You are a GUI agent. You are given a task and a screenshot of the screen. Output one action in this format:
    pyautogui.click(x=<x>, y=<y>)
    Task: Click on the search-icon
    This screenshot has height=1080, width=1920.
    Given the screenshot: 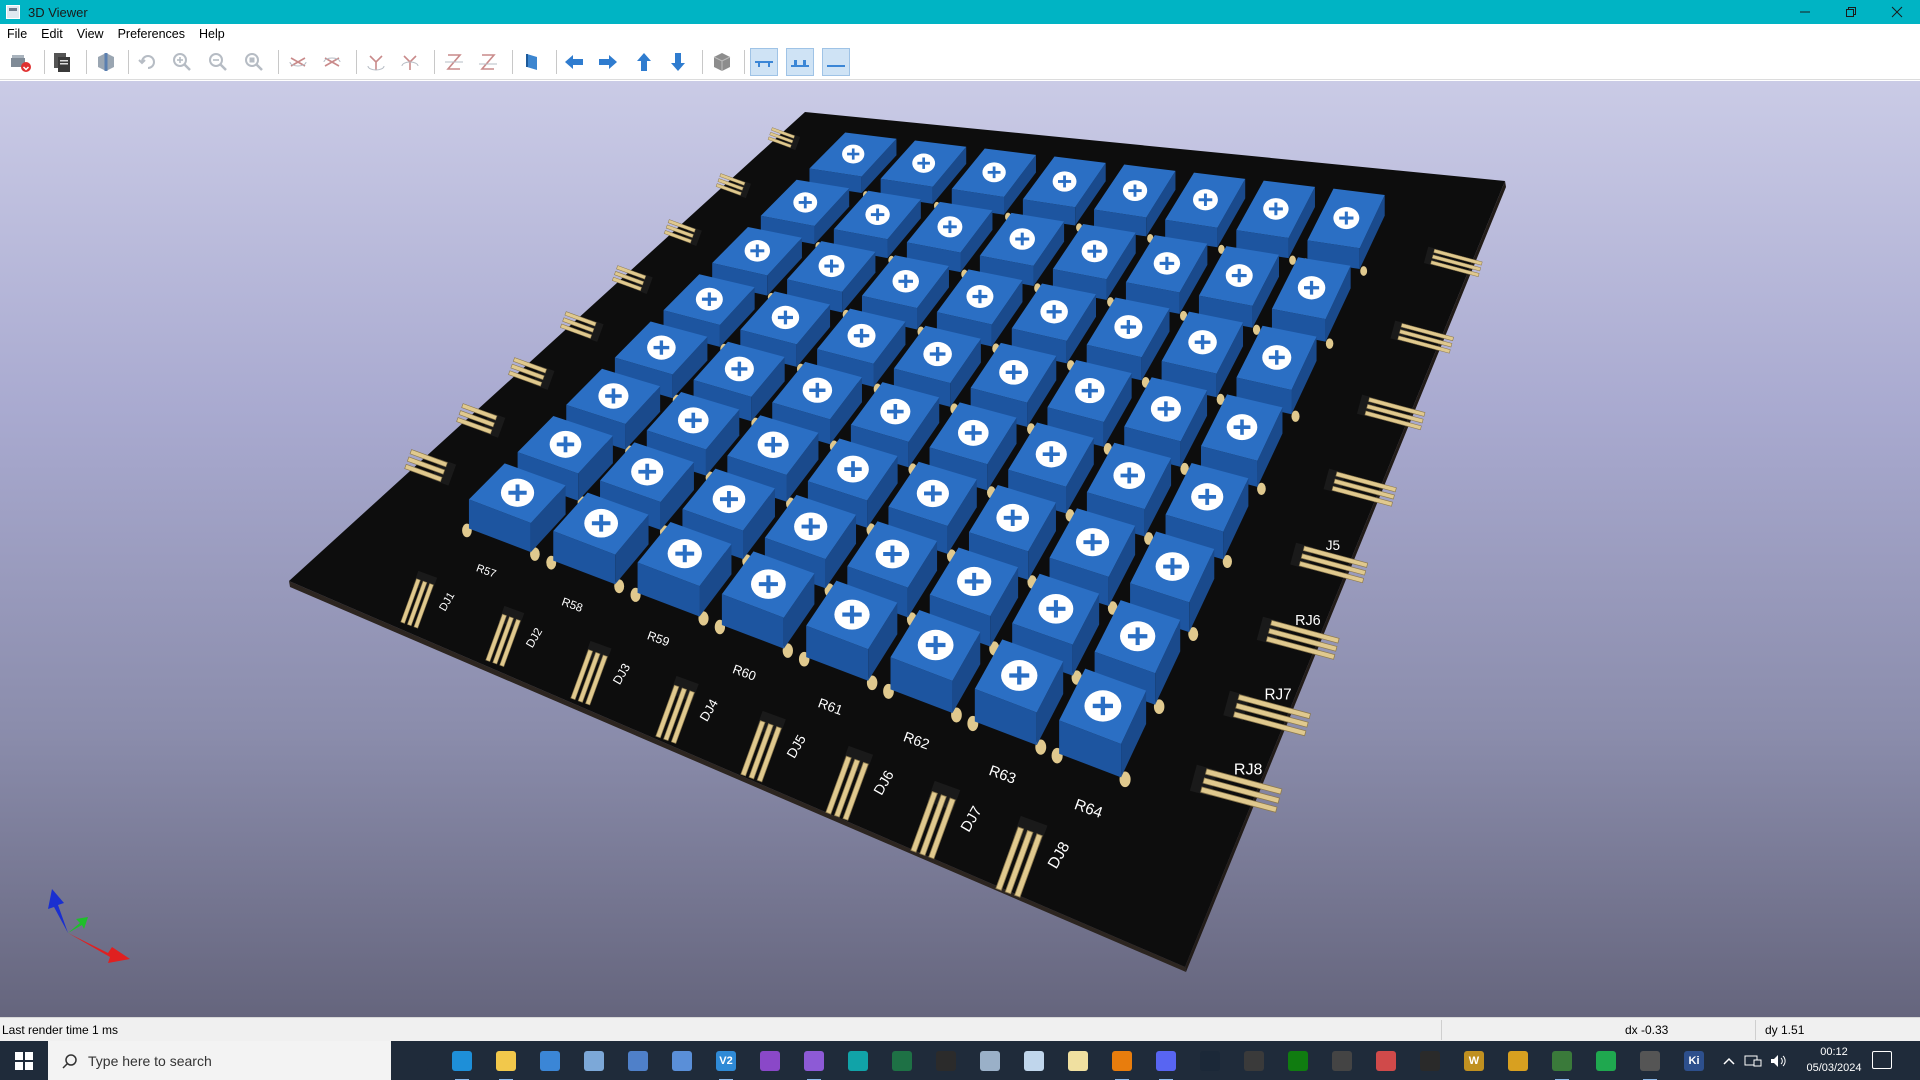 What is the action you would take?
    pyautogui.click(x=69, y=1061)
    